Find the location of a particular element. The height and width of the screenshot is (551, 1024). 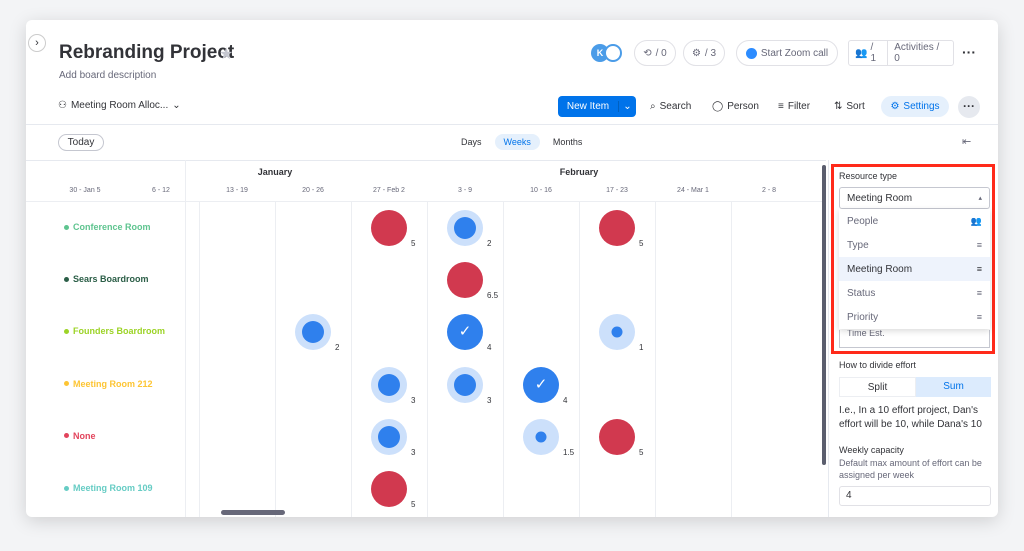

row-label: Founders Boardroom is located at coordinates (114, 331).